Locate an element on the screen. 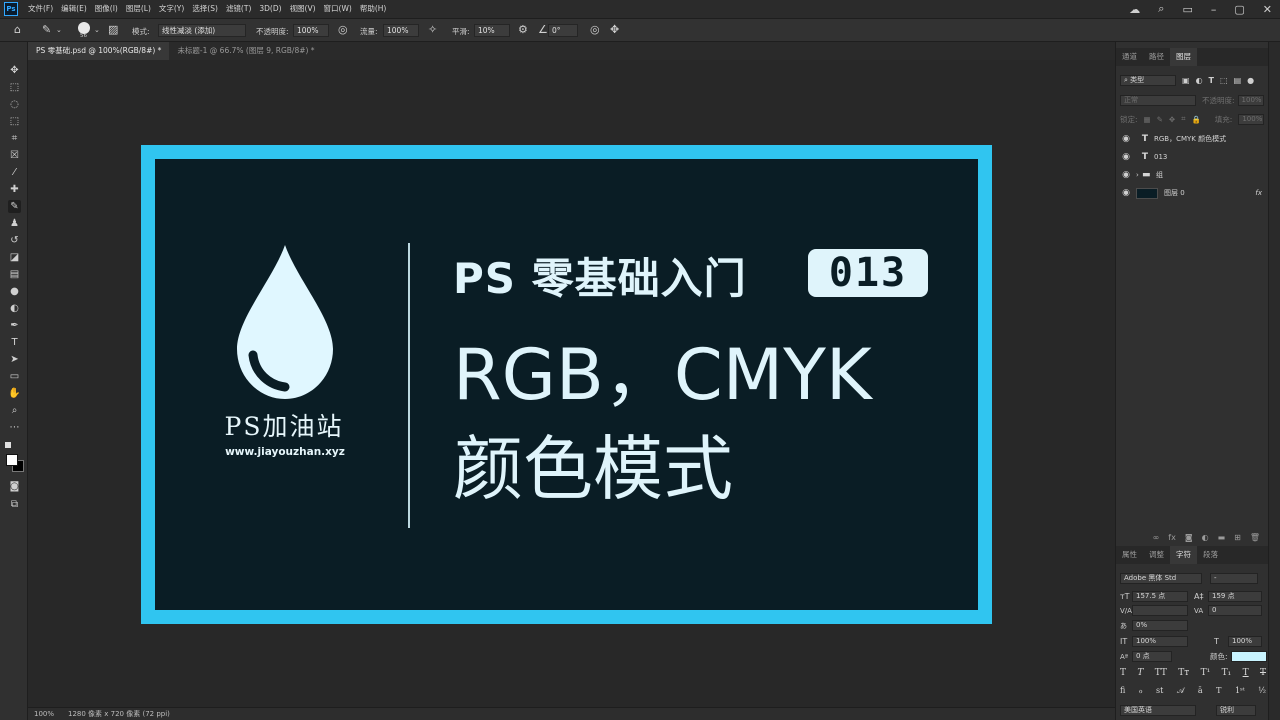 This screenshot has height=720, width=1280. layer-row: ◉ › ▬ 组 is located at coordinates (1192, 175).